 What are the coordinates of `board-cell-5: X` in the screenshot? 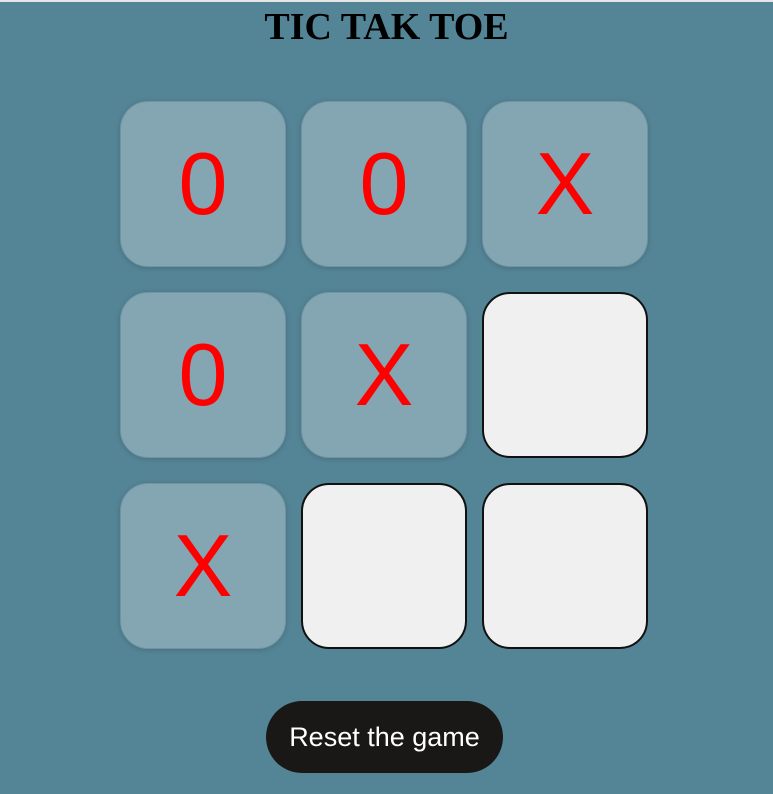 It's located at (384, 375).